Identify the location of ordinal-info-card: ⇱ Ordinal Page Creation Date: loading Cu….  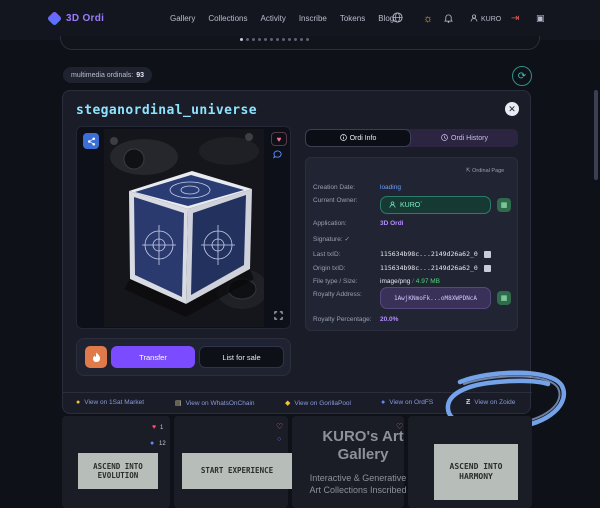
(411, 244).